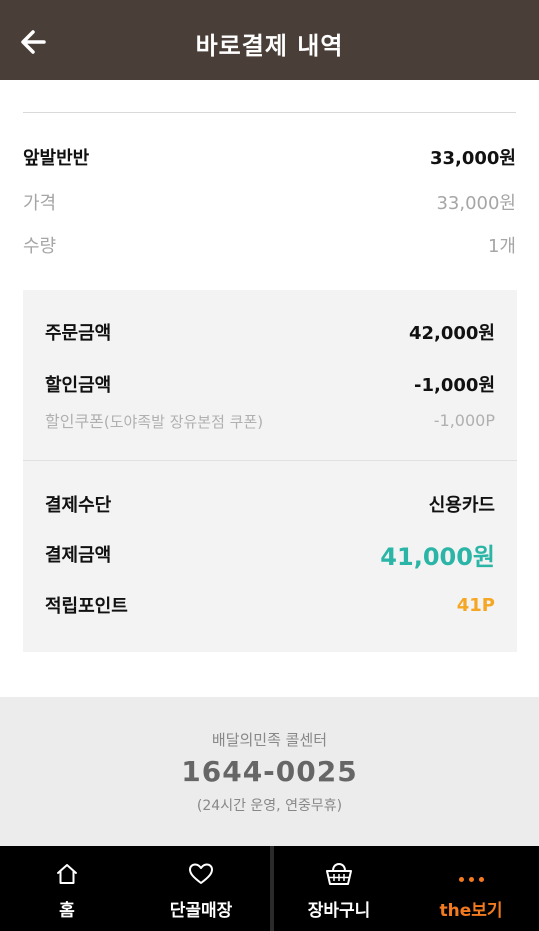  Describe the element at coordinates (437, 556) in the screenshot. I see `payment-amount-value: 41,000원` at that location.